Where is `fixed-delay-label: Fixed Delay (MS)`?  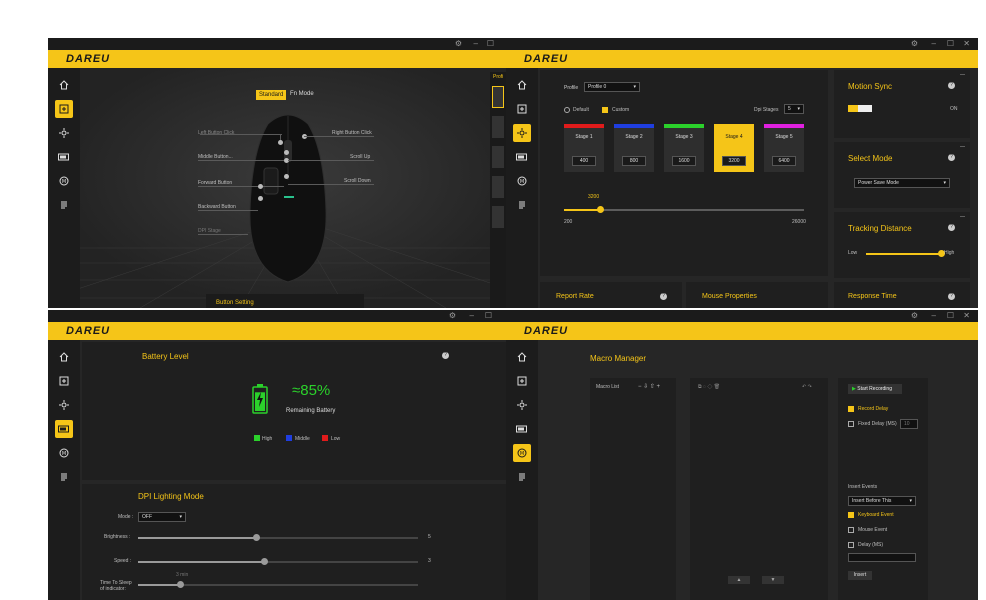
fixed-delay-label: Fixed Delay (MS) is located at coordinates (877, 424).